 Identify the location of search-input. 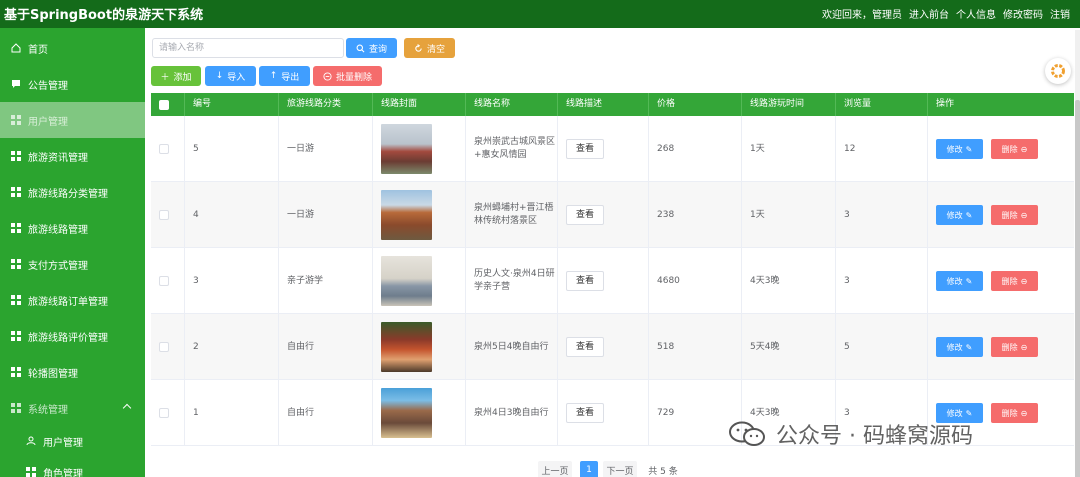
(248, 48).